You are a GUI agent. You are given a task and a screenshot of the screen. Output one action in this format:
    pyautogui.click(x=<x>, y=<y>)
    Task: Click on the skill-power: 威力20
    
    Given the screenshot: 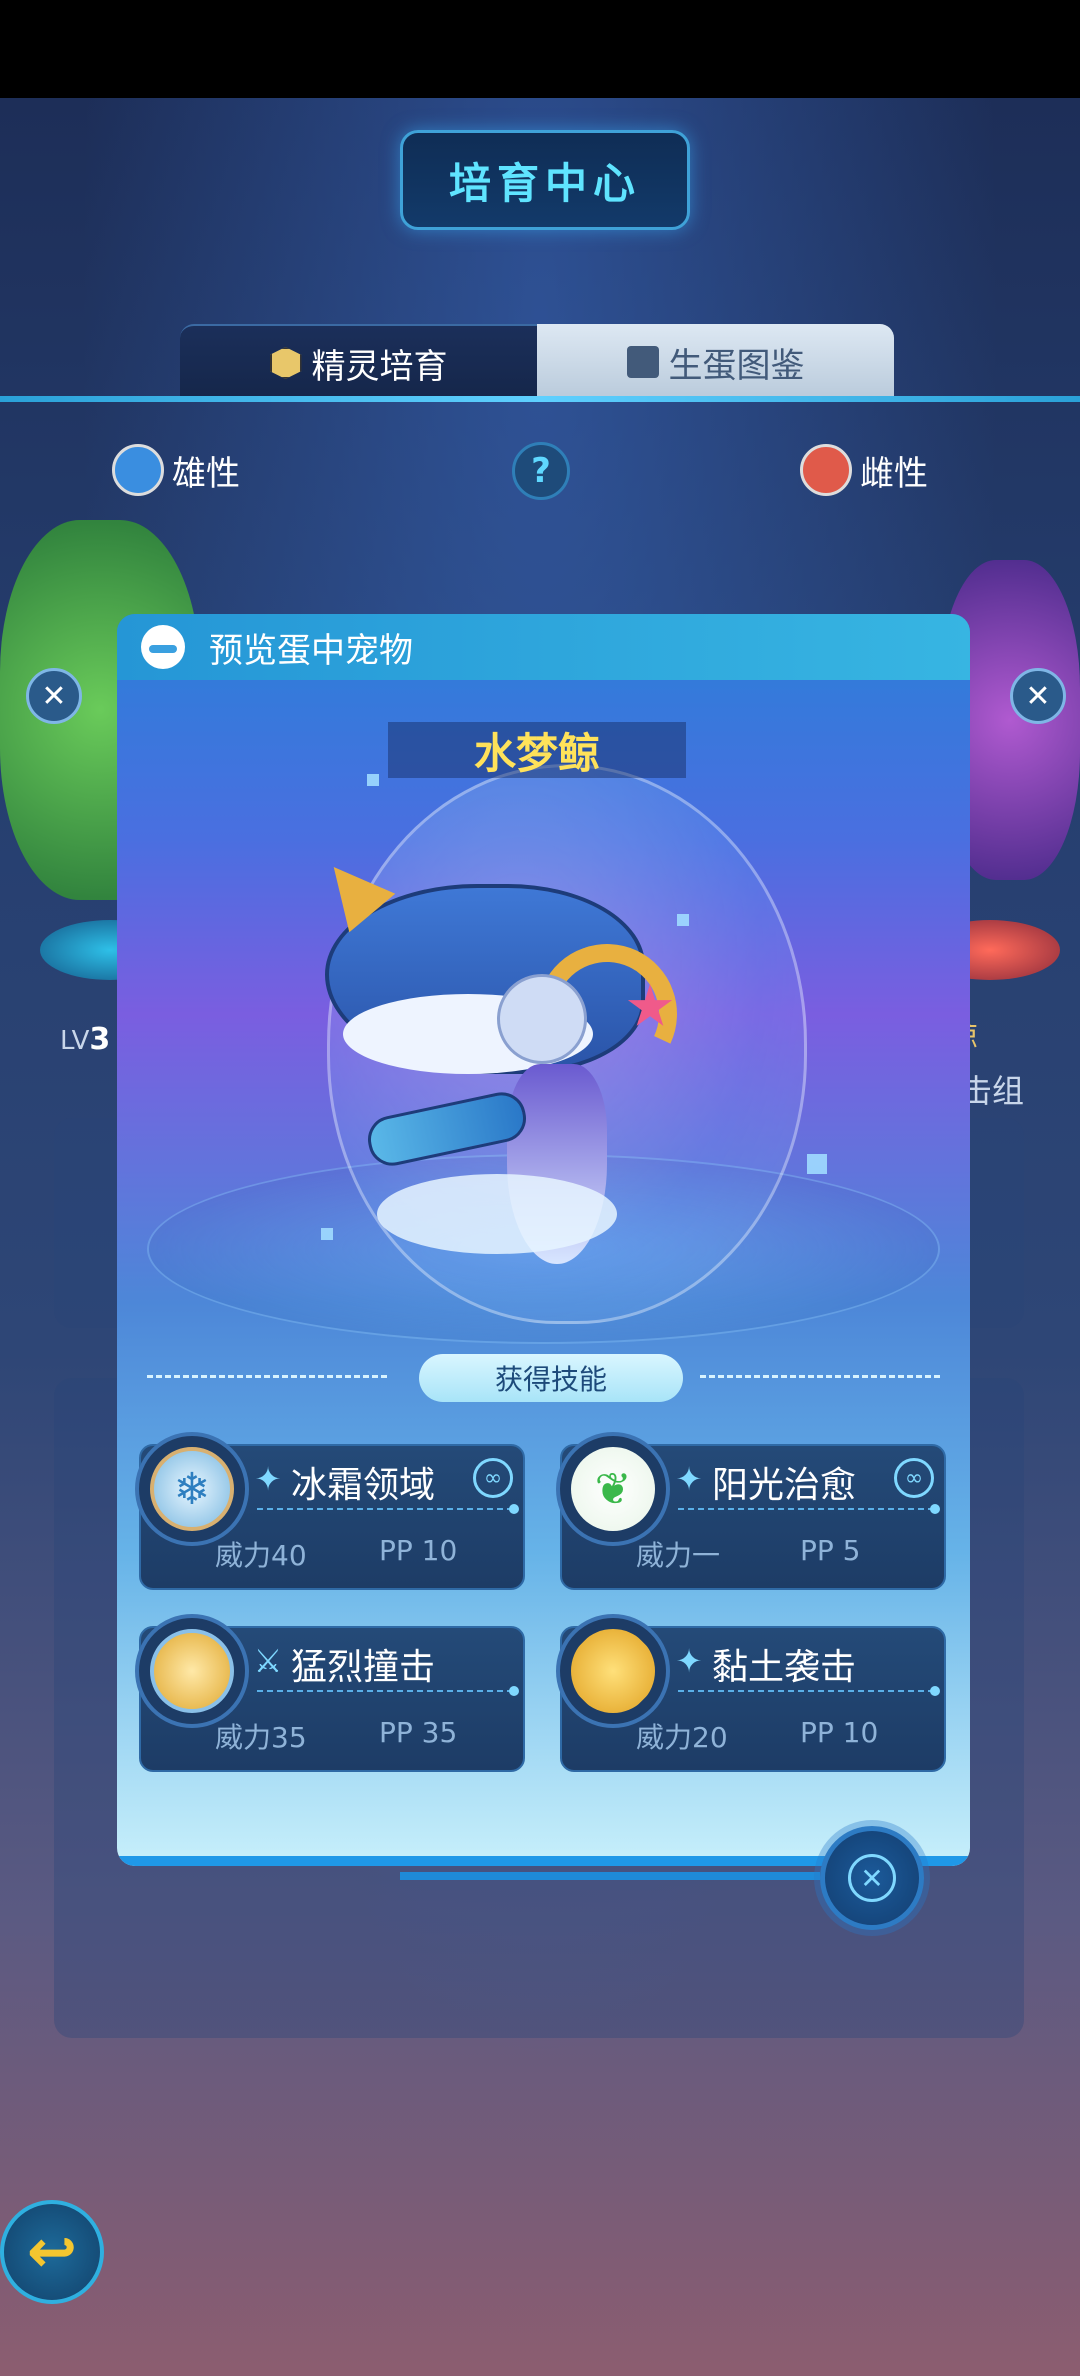 What is the action you would take?
    pyautogui.click(x=682, y=1737)
    